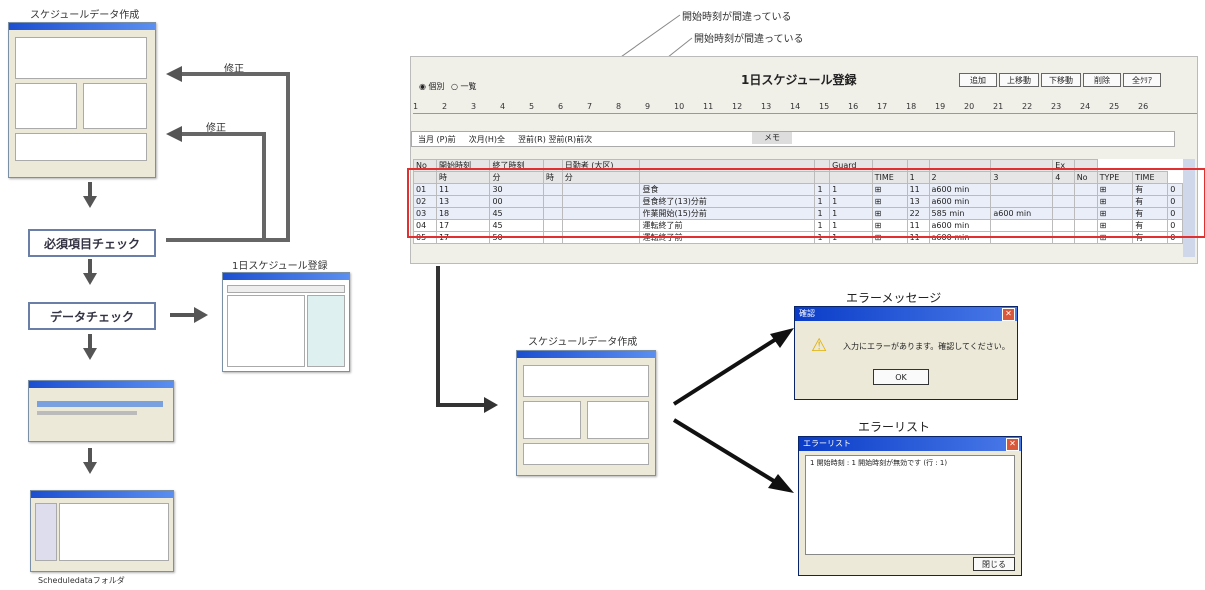 The height and width of the screenshot is (590, 1205). Describe the element at coordinates (505, 139) in the screenshot. I see `filter-left-text: 当月 (P)前 次月(H)全 翌前(R) 翌前(R)前次` at that location.